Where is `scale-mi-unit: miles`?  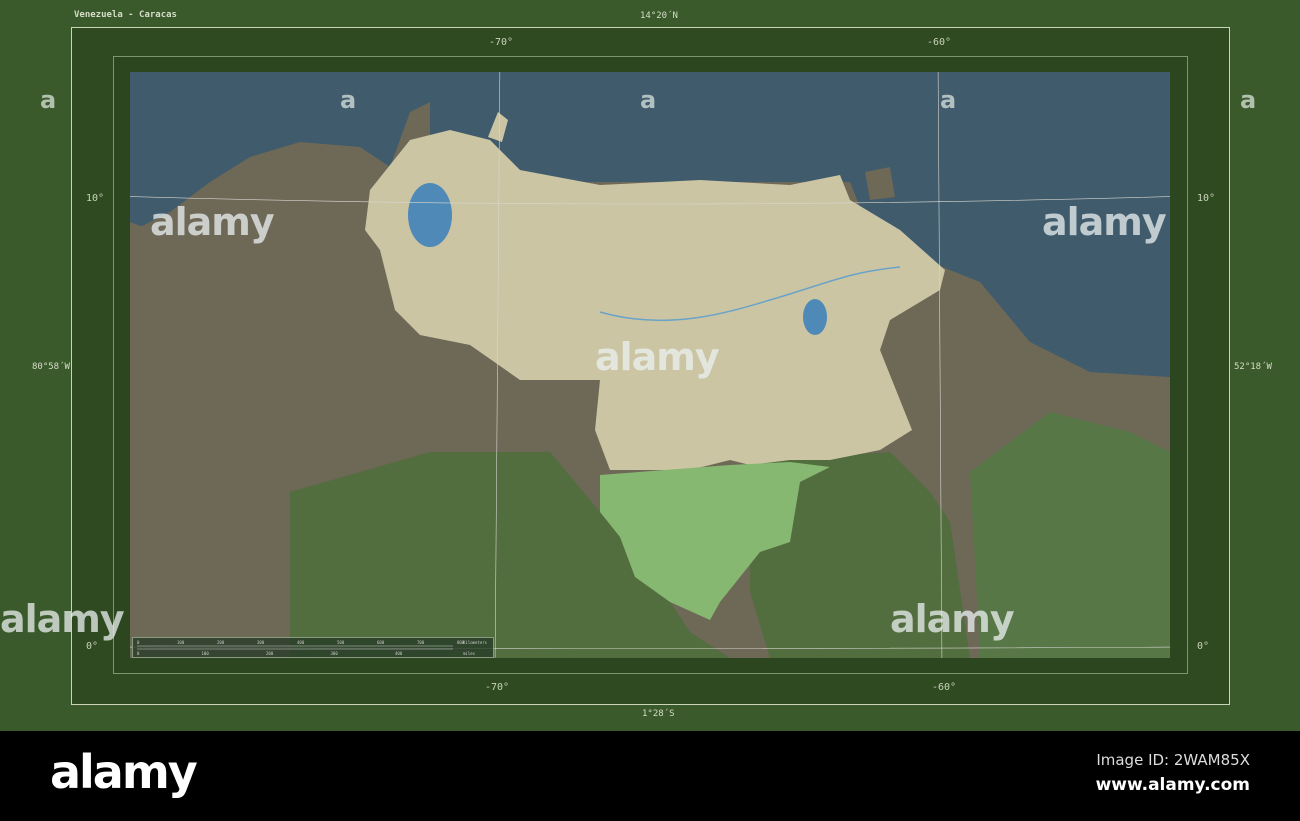 scale-mi-unit: miles is located at coordinates (469, 653).